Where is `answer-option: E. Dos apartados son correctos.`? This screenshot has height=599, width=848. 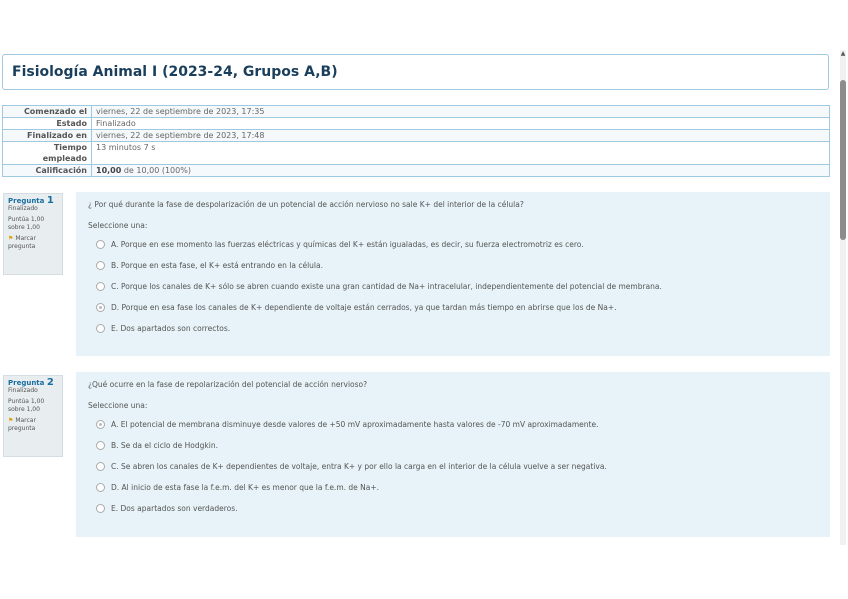 answer-option: E. Dos apartados son correctos. is located at coordinates (457, 328).